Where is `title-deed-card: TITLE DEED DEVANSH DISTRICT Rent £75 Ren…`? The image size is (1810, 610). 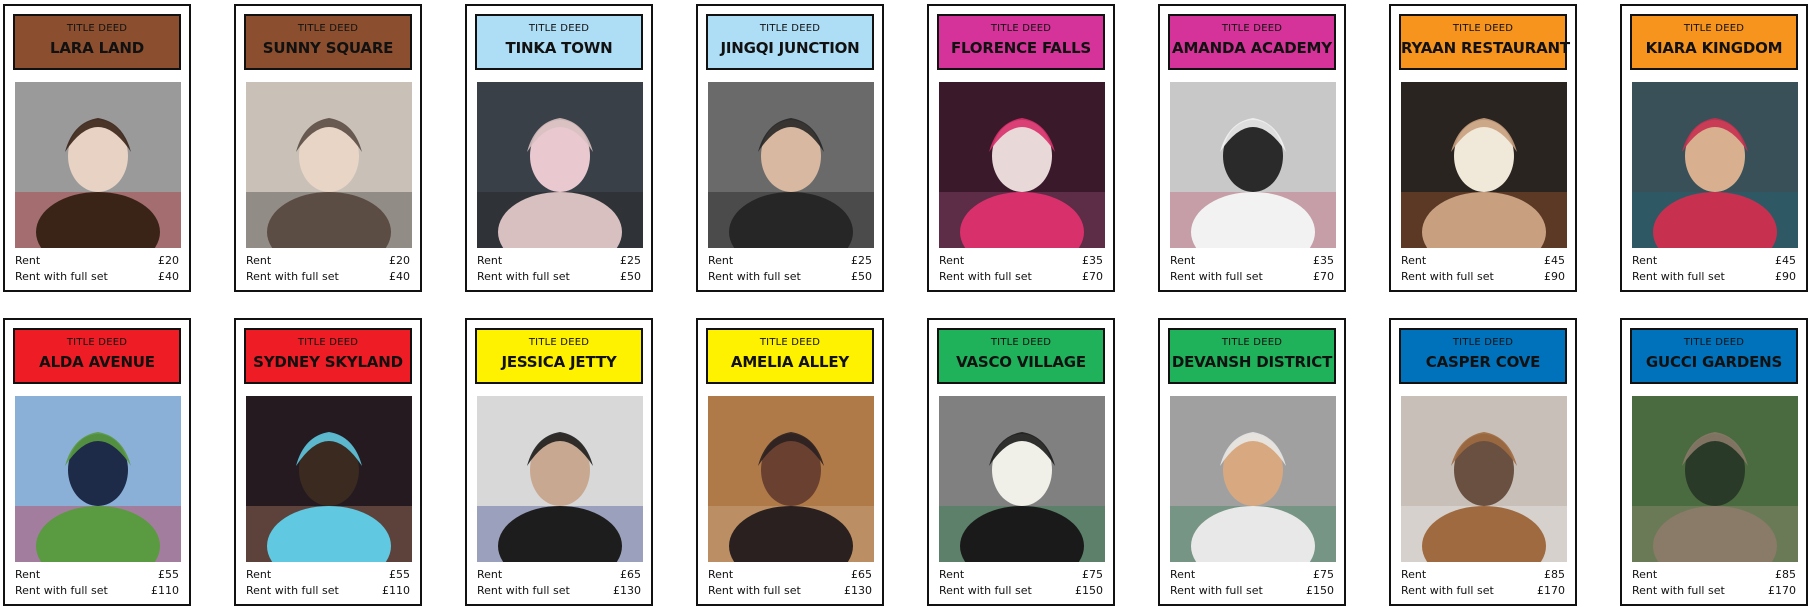
title-deed-card: TITLE DEED DEVANSH DISTRICT Rent £75 Ren… is located at coordinates (1252, 462).